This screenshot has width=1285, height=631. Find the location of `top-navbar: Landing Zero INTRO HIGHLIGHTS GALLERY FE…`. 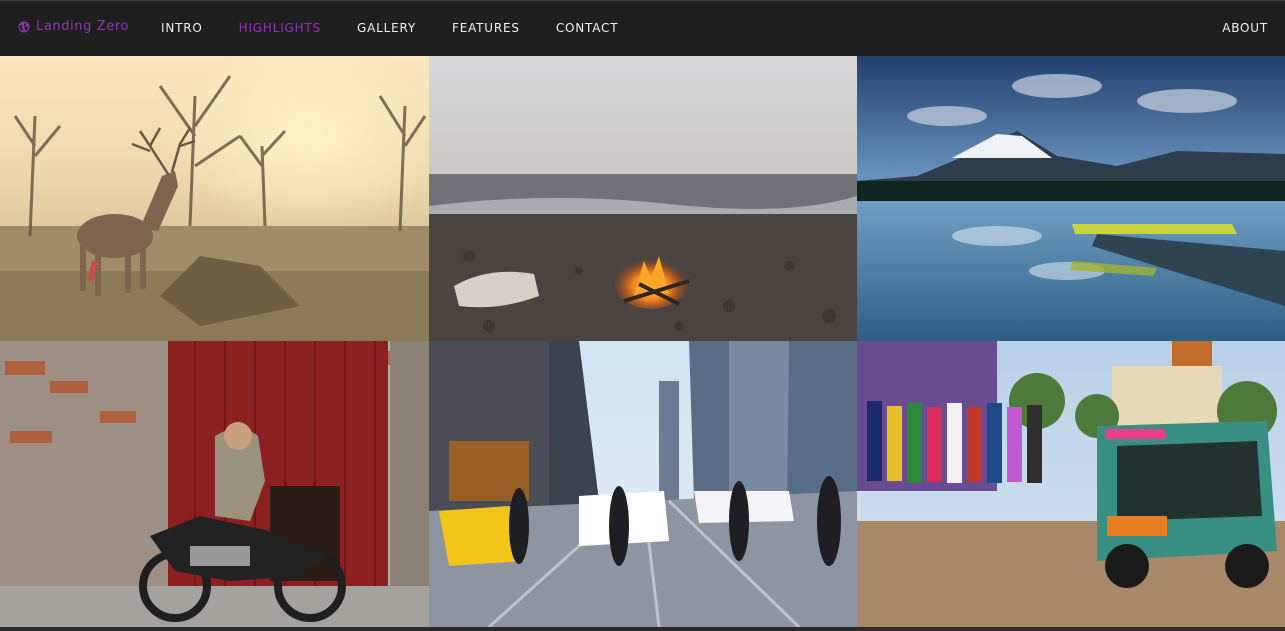

top-navbar: Landing Zero INTRO HIGHLIGHTS GALLERY FE… is located at coordinates (642, 28).